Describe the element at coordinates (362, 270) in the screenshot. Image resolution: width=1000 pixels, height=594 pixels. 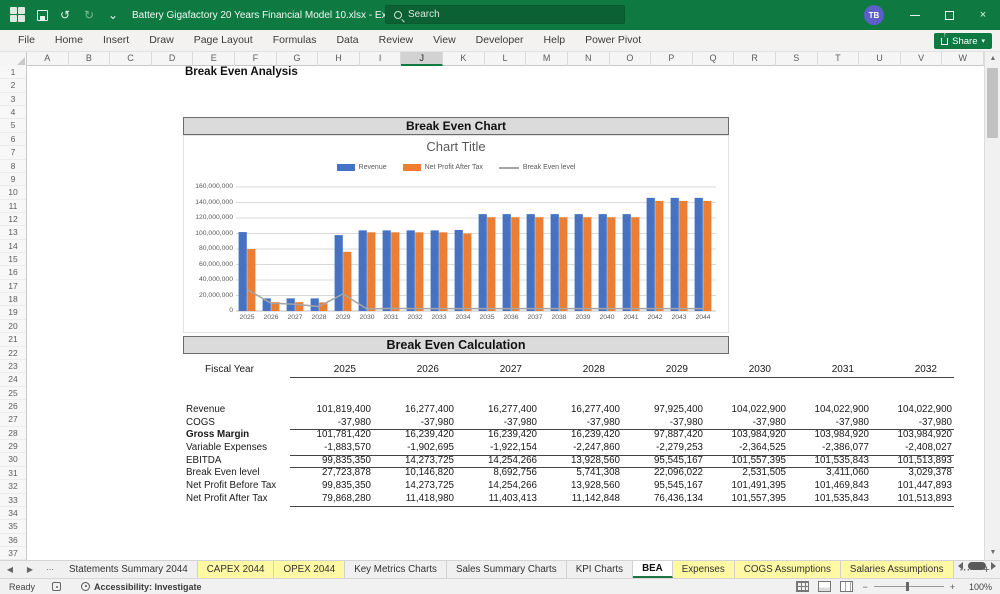
I see `revenue-bar-2030` at that location.